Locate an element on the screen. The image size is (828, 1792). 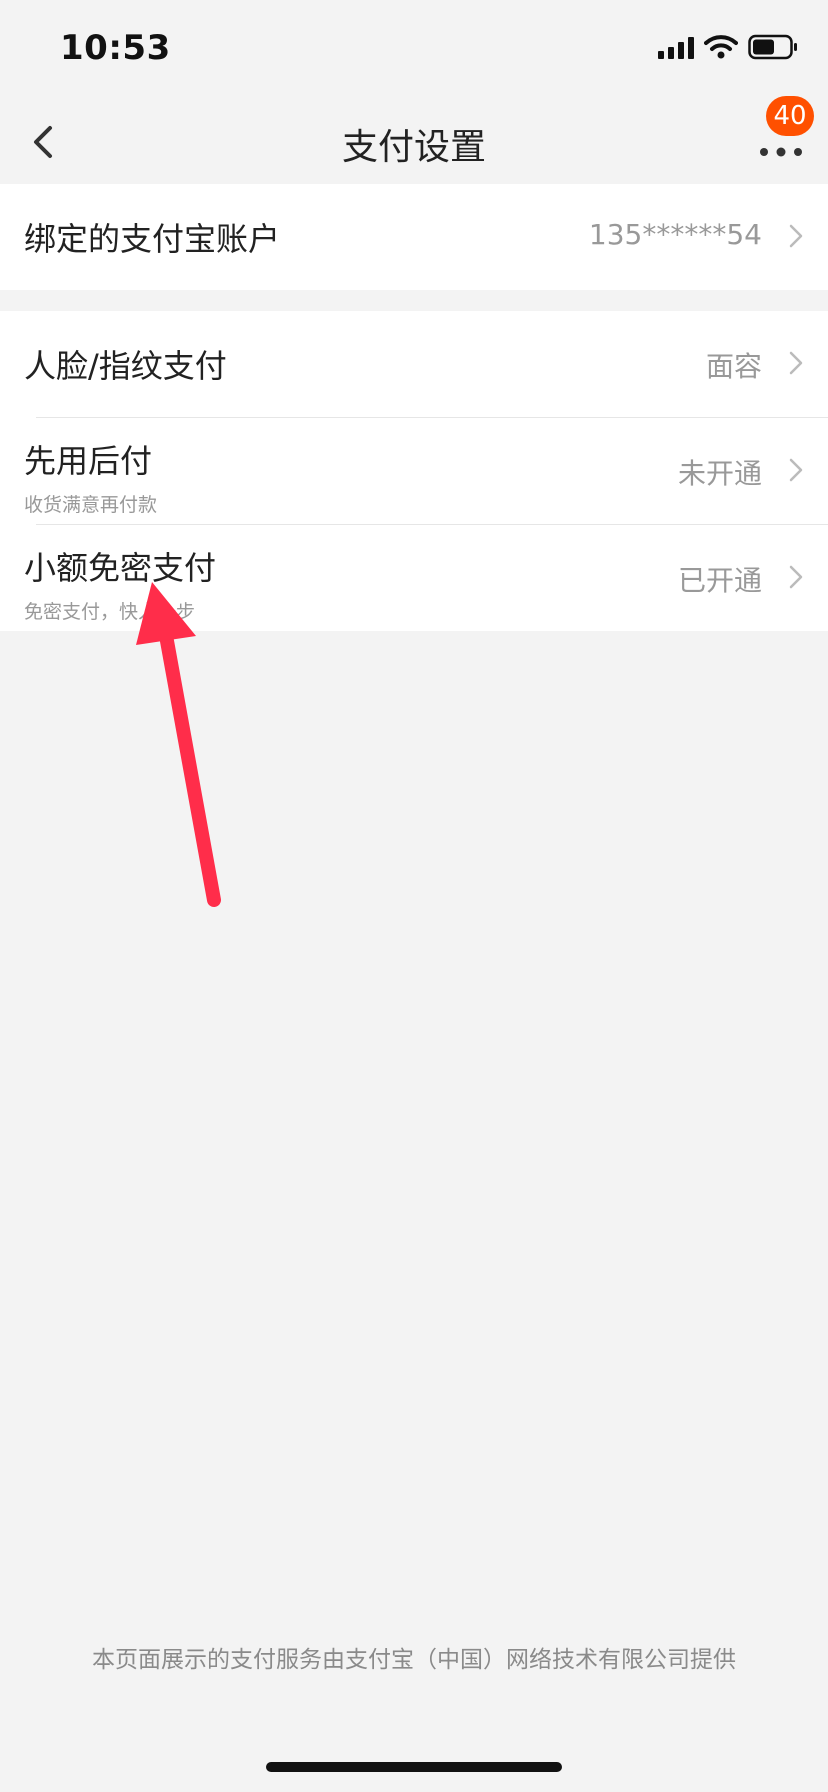
row-label: 绑定的支付宝账户 is located at coordinates (152, 239).